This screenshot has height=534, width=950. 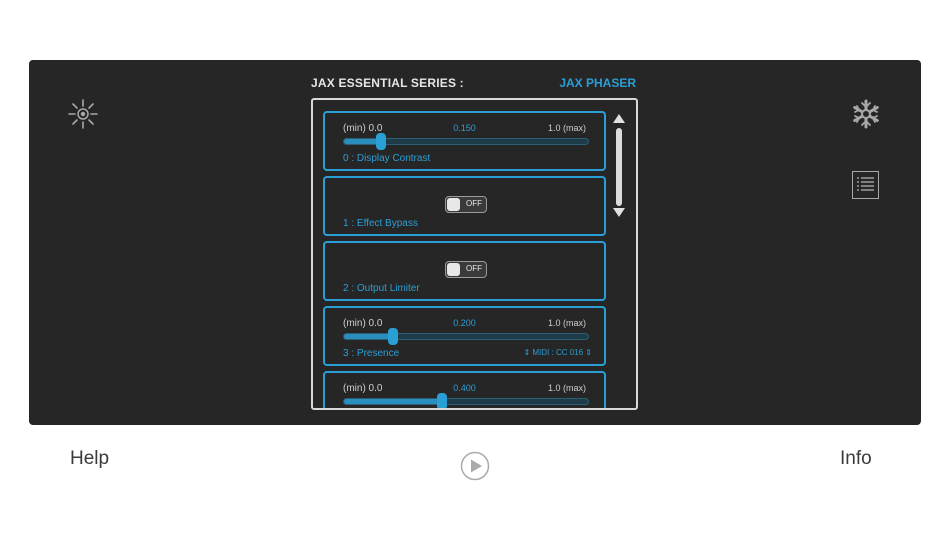 What do you see at coordinates (475, 466) in the screenshot?
I see `play-icon` at bounding box center [475, 466].